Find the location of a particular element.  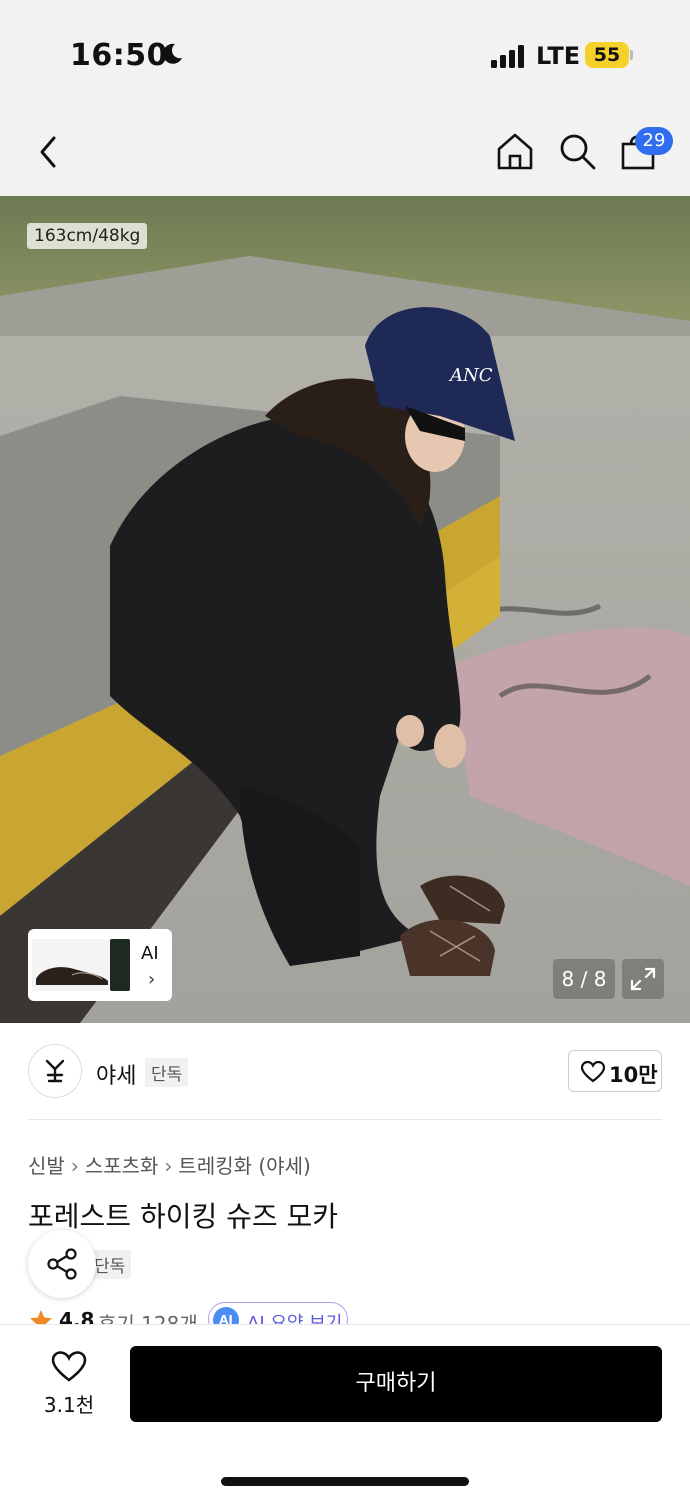

model-size-tag: 163cm/48kg is located at coordinates (87, 236).